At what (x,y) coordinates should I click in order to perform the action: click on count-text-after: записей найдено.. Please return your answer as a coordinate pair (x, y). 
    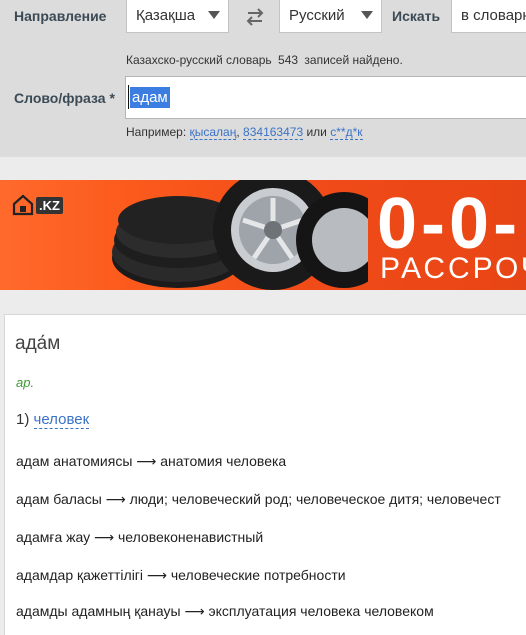
    Looking at the image, I should click on (353, 60).